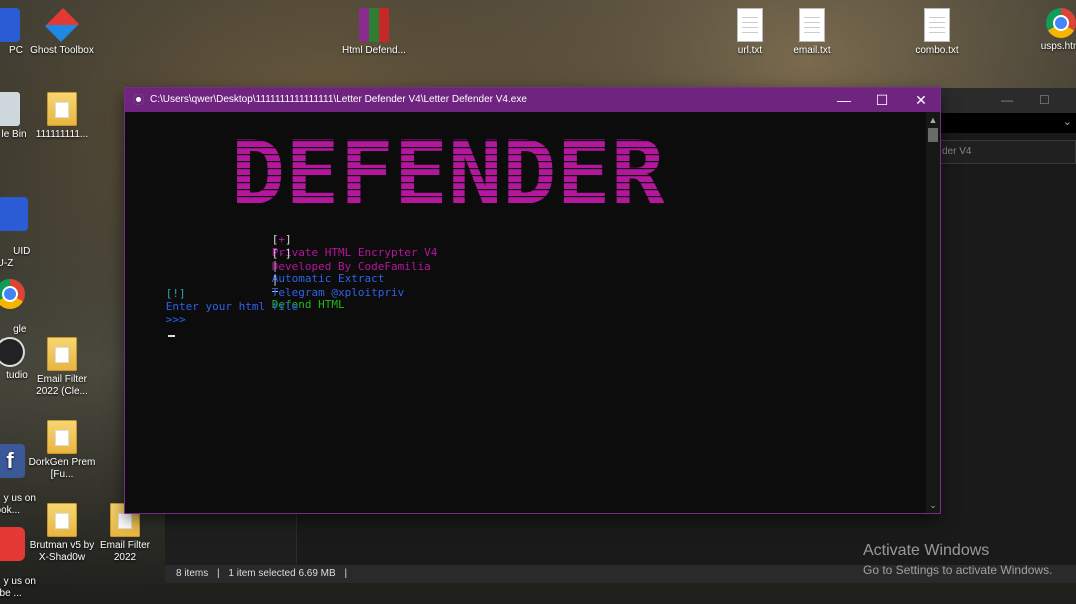 The width and height of the screenshot is (1076, 604). I want to click on chevron-down-icon: ⌄, so click(1067, 121).